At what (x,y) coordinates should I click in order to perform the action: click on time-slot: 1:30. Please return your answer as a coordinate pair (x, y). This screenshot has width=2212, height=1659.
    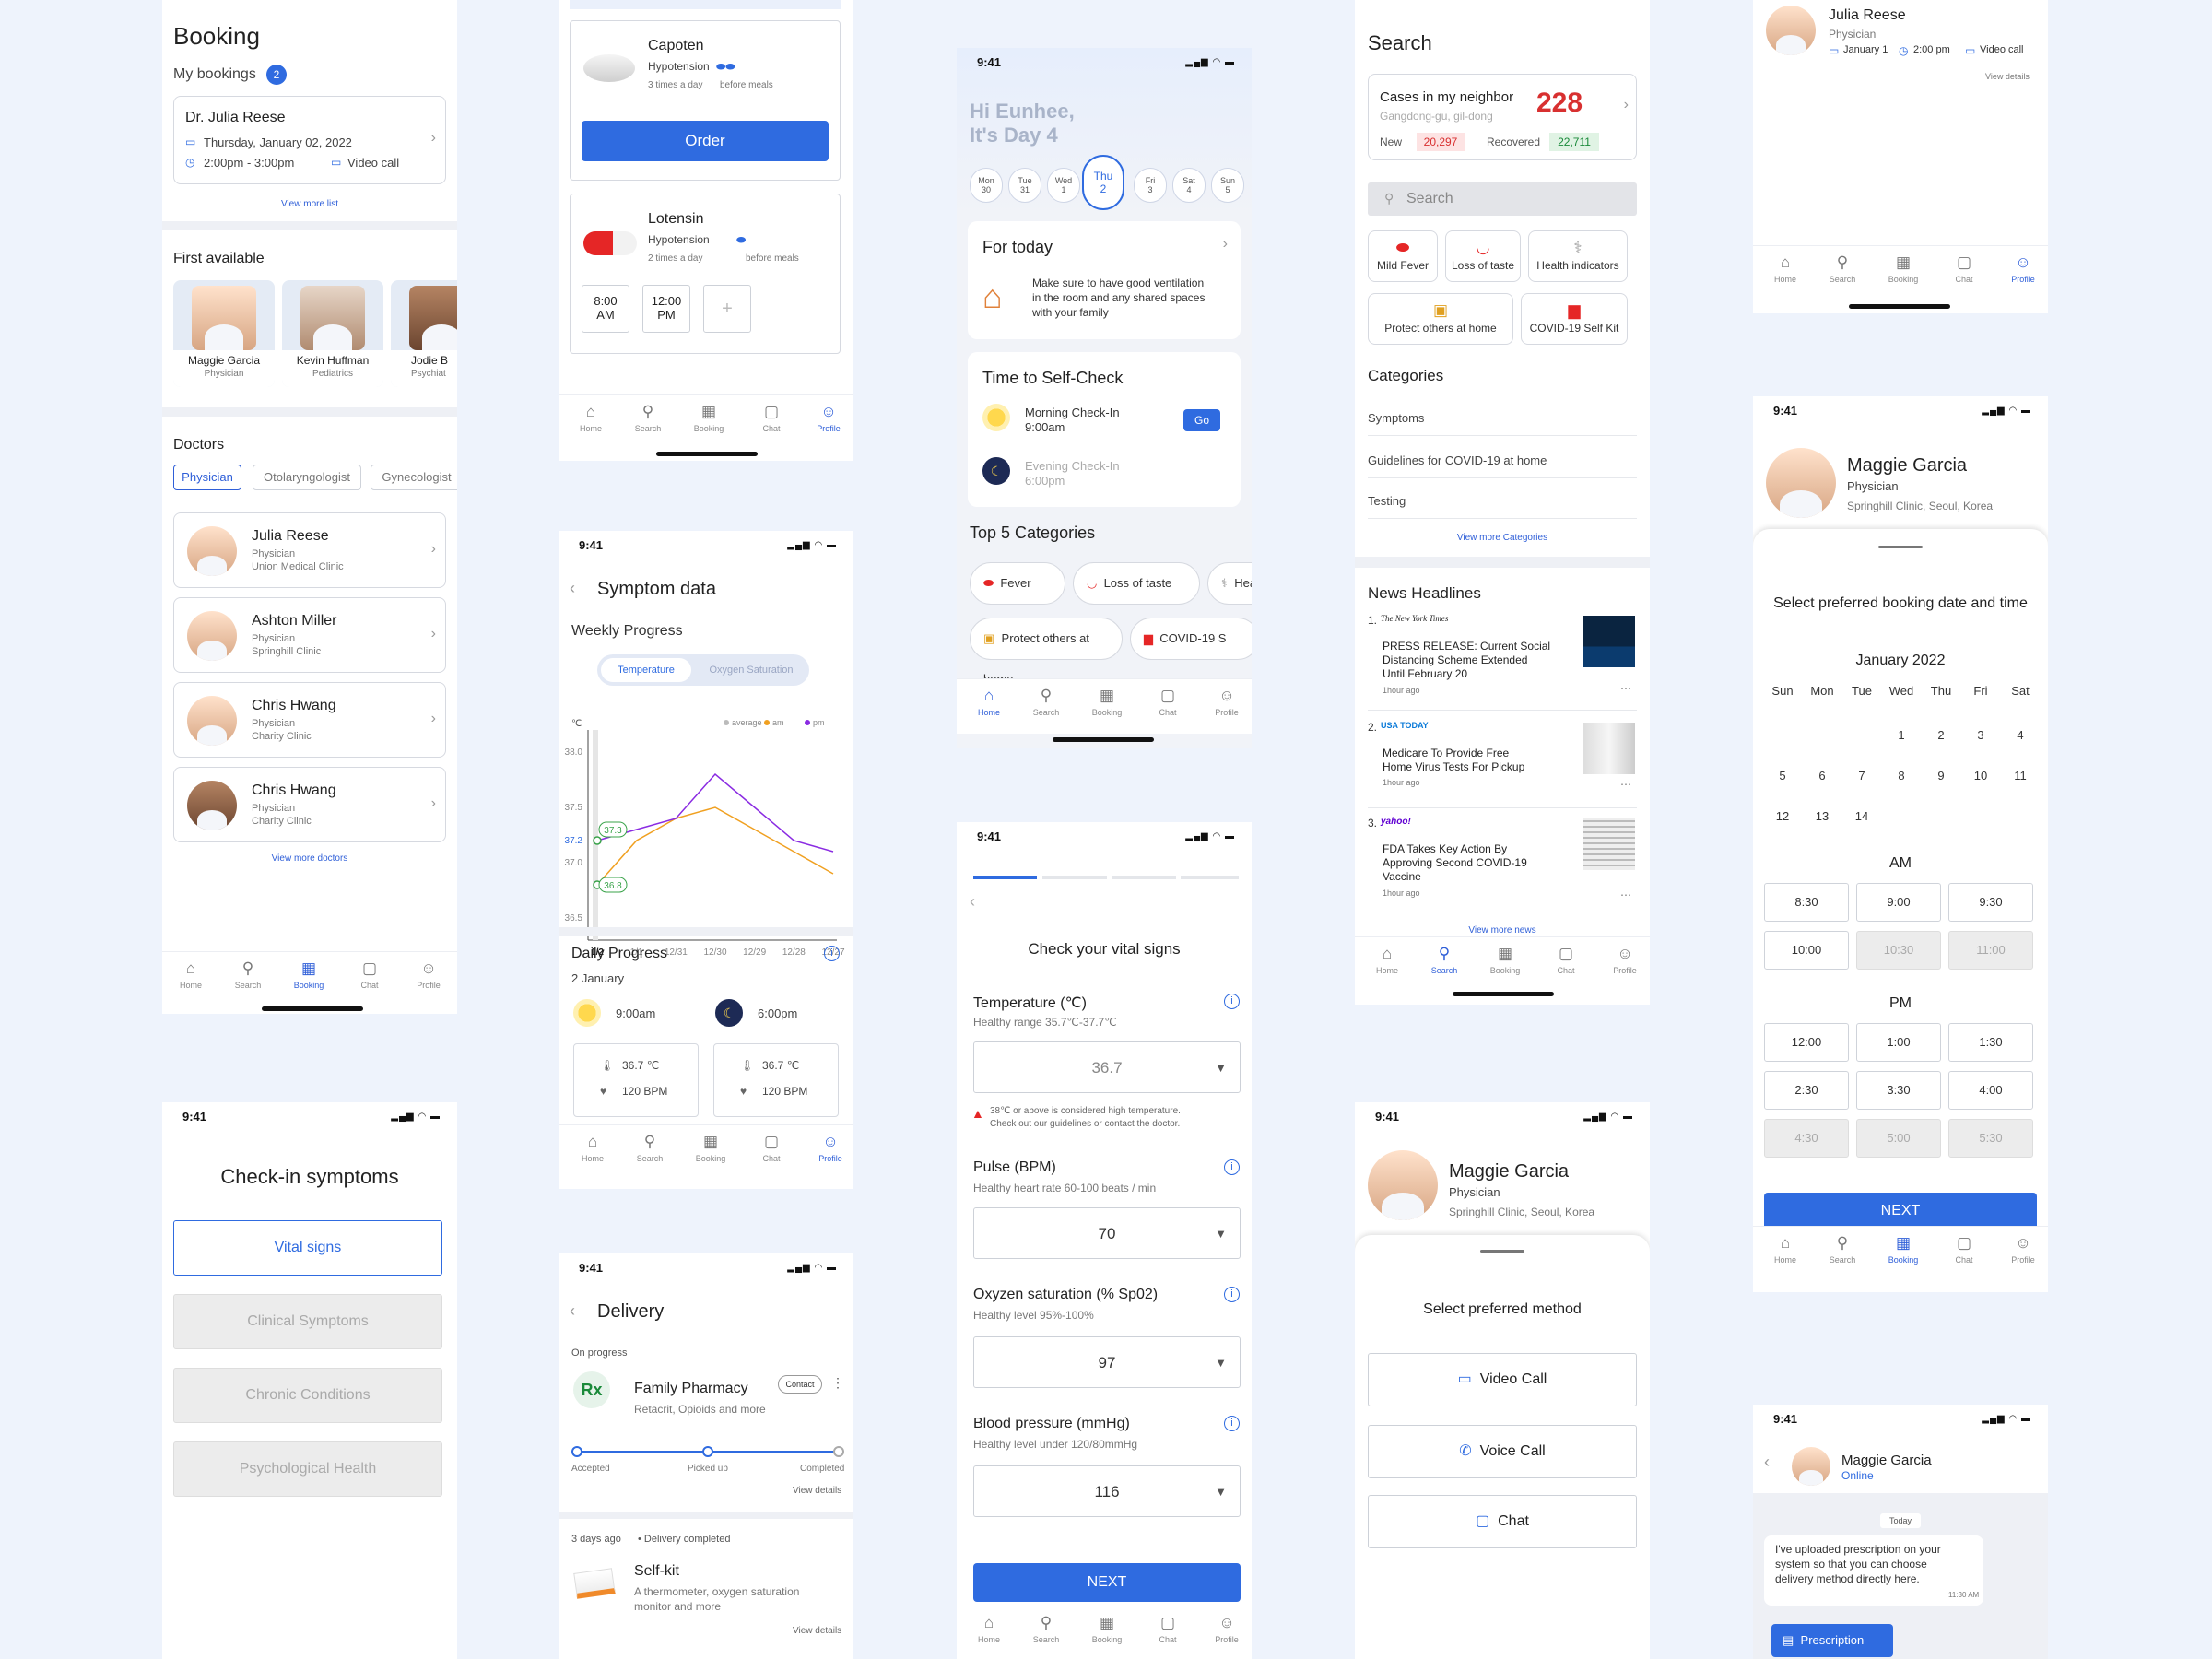
    Looking at the image, I should click on (1990, 1042).